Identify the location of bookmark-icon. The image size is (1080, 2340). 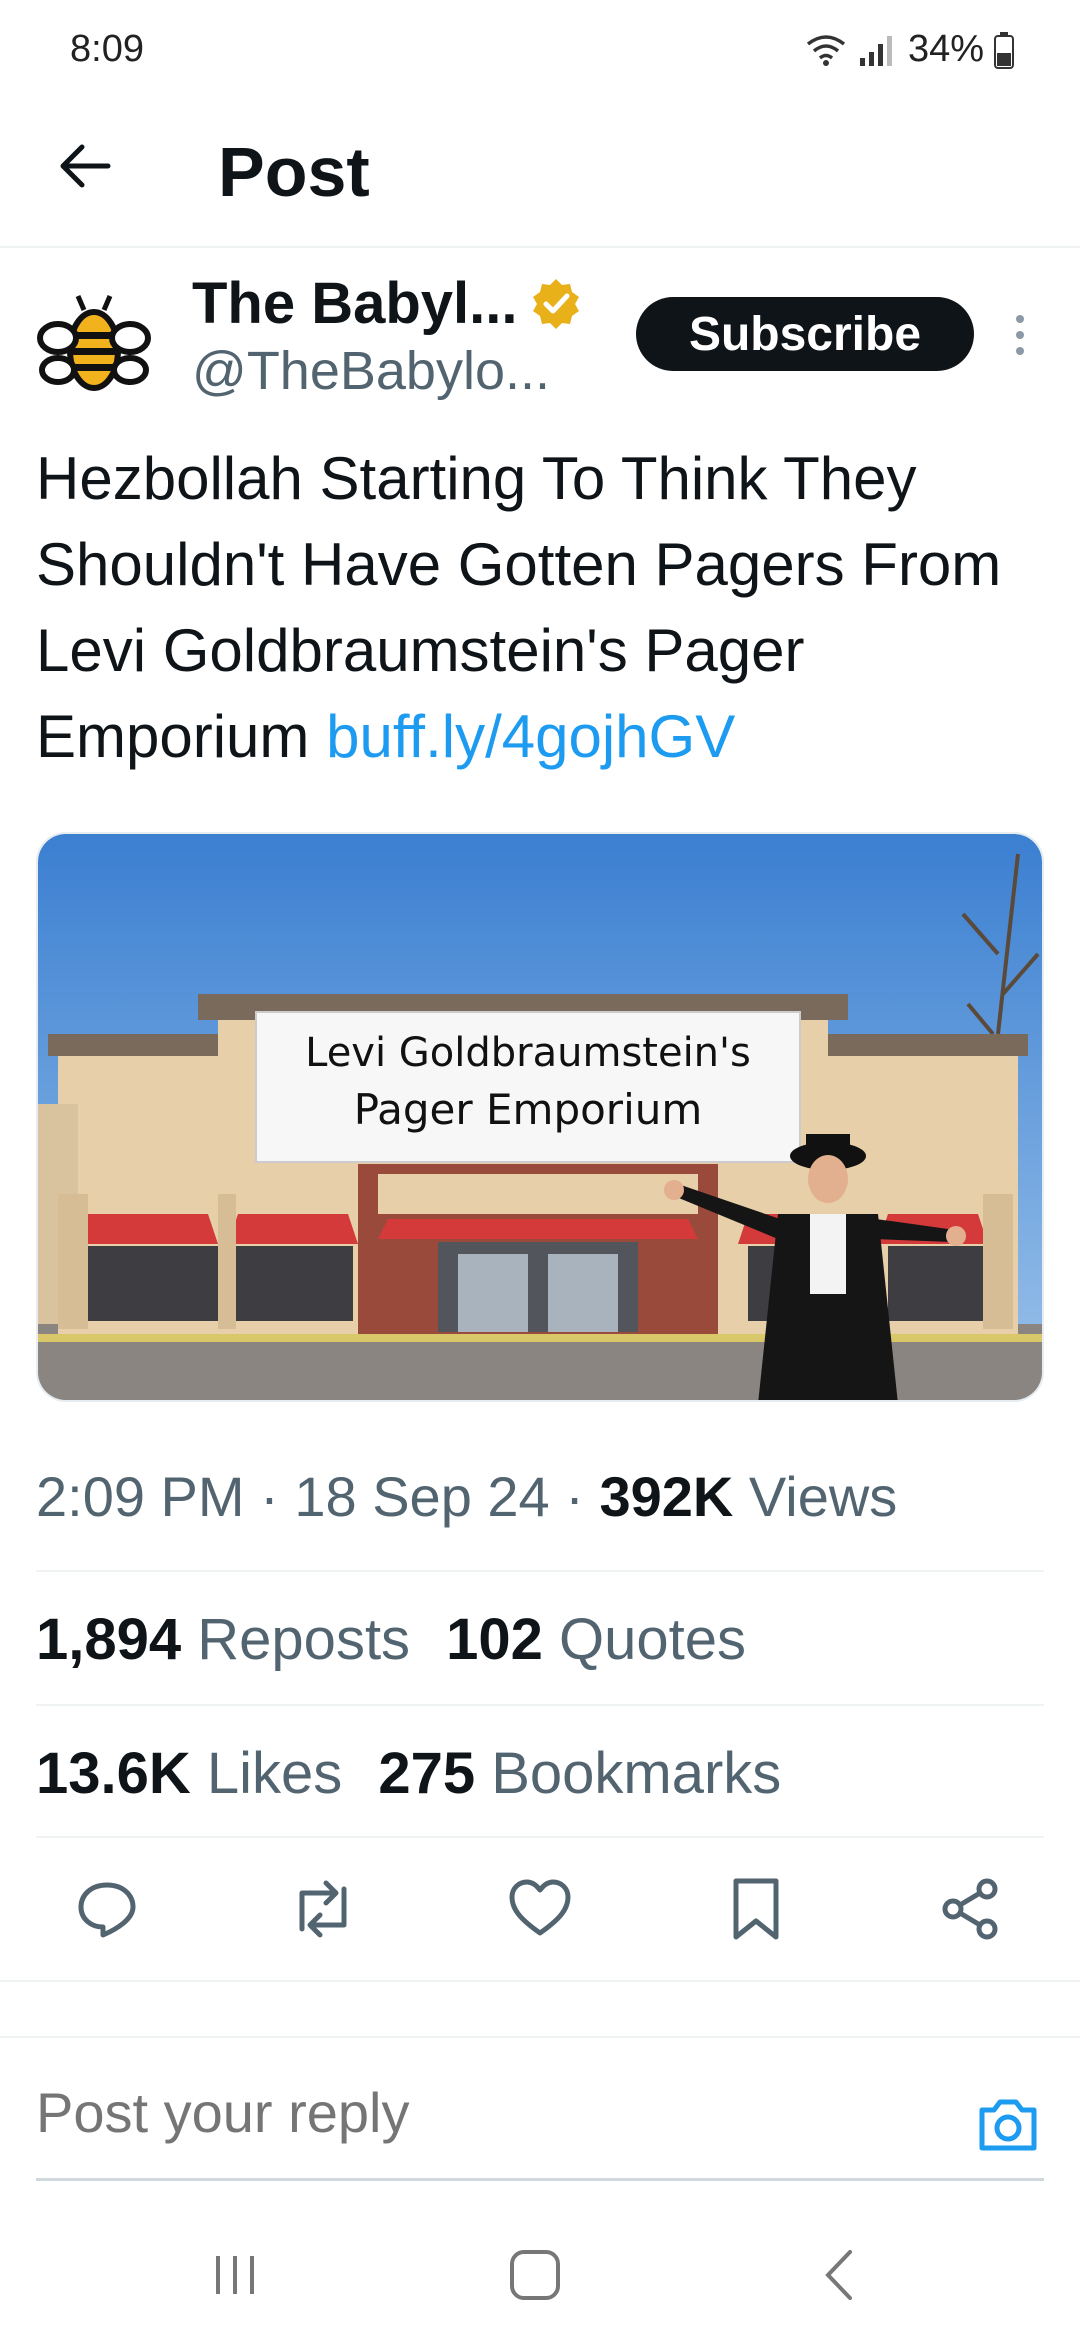
(756, 1909).